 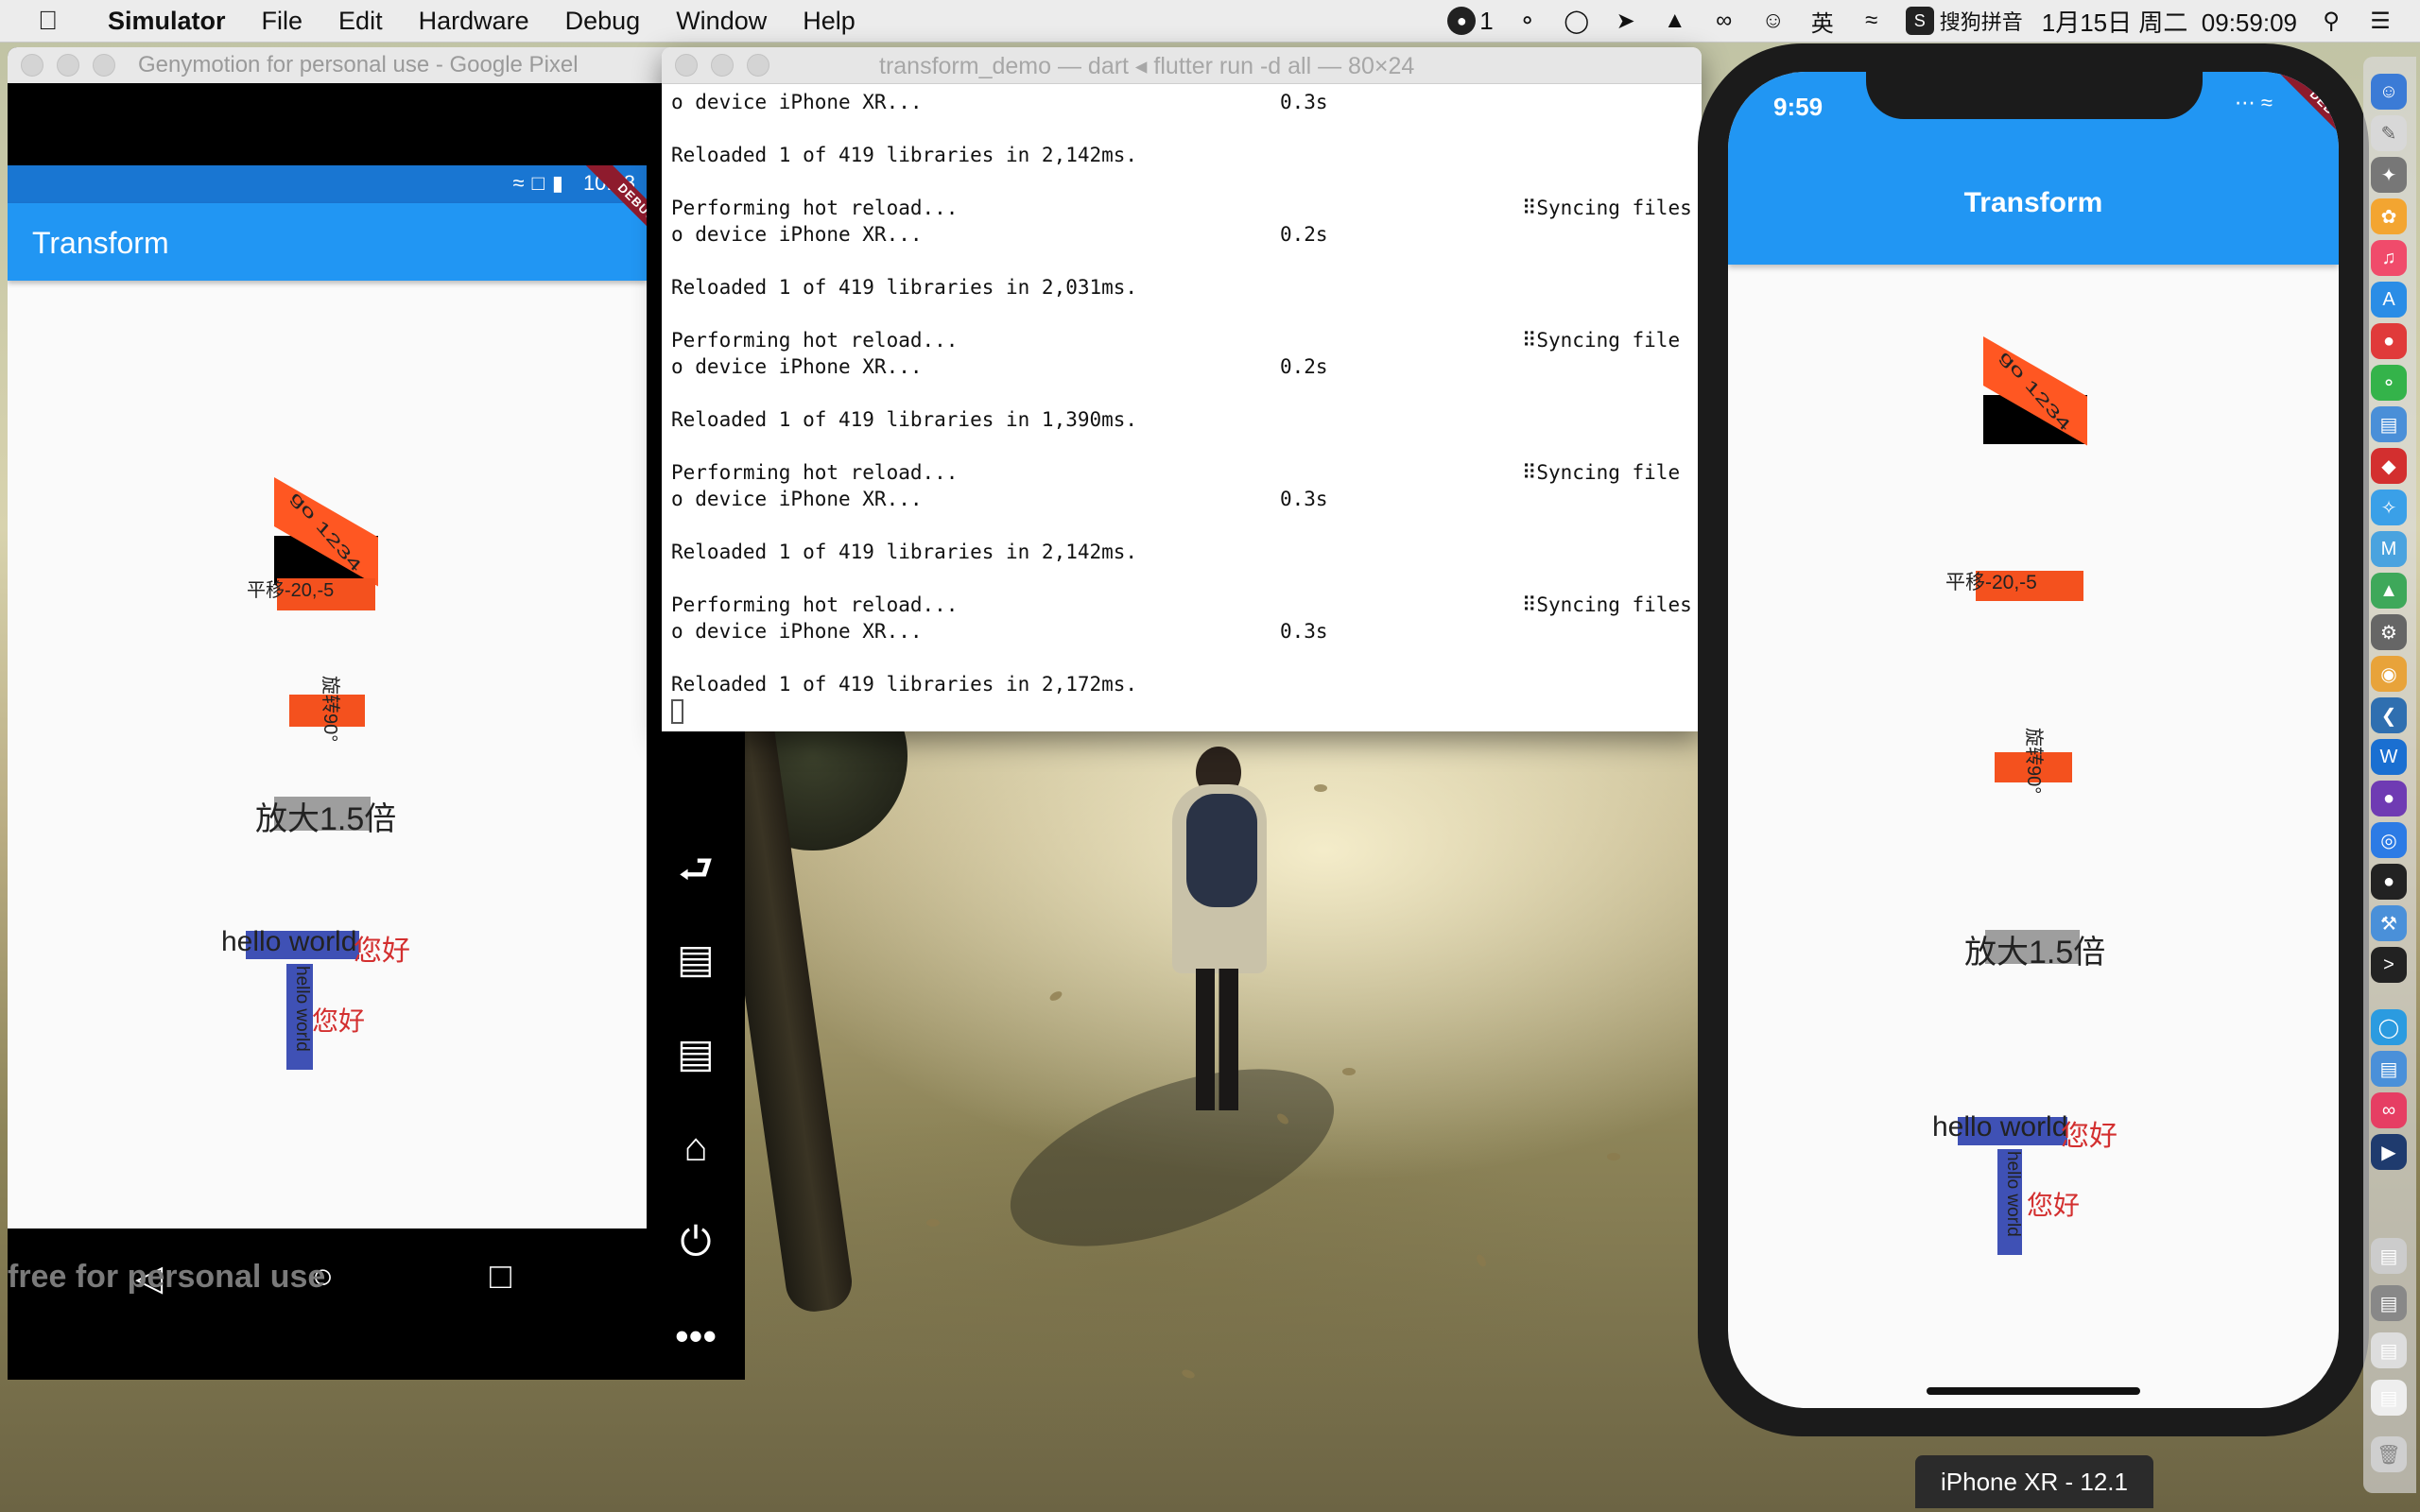 I want to click on youdao-icon: ◆, so click(x=2389, y=466).